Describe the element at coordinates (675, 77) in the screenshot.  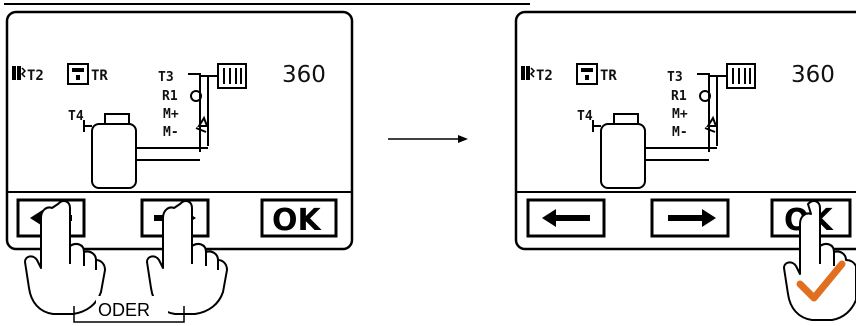
I see `right-sensor-t3: T3` at that location.